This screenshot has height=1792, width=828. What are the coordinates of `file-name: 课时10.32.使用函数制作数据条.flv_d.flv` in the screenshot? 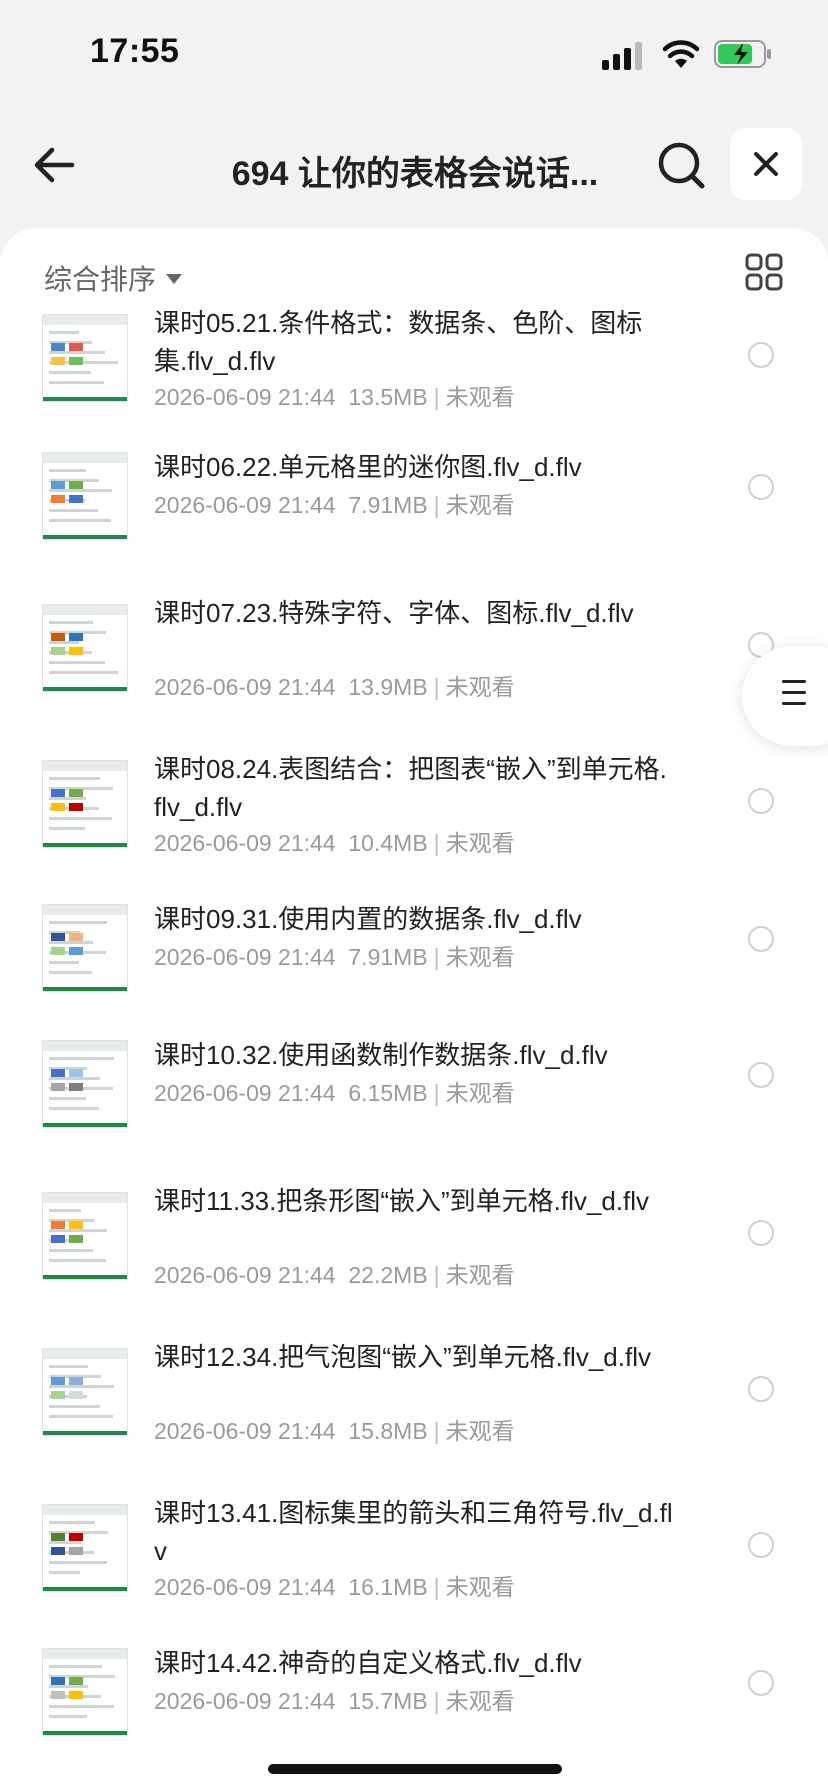 It's located at (381, 1055).